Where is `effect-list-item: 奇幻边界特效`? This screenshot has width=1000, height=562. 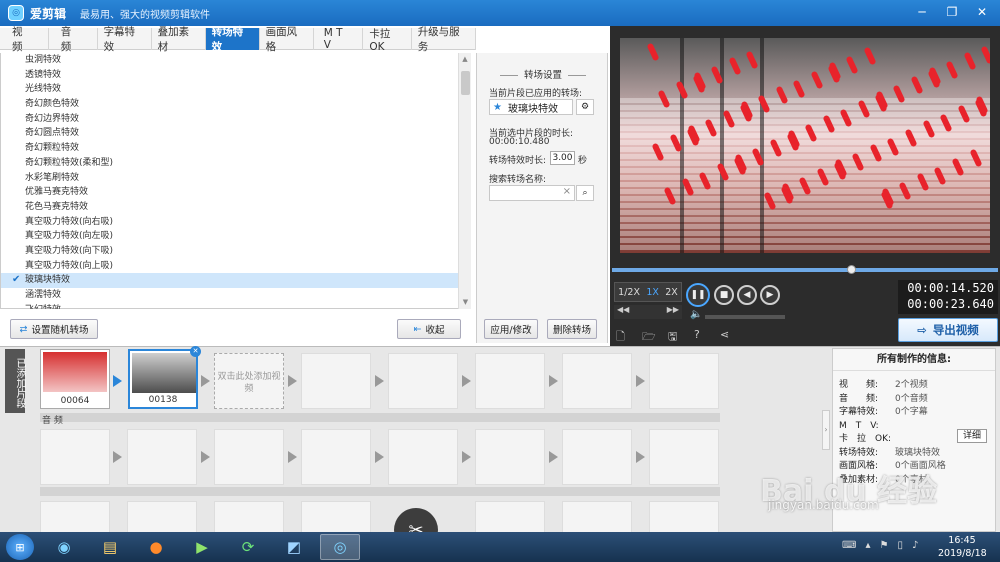
effect-list-item: 奇幻边界特效 is located at coordinates (229, 119).